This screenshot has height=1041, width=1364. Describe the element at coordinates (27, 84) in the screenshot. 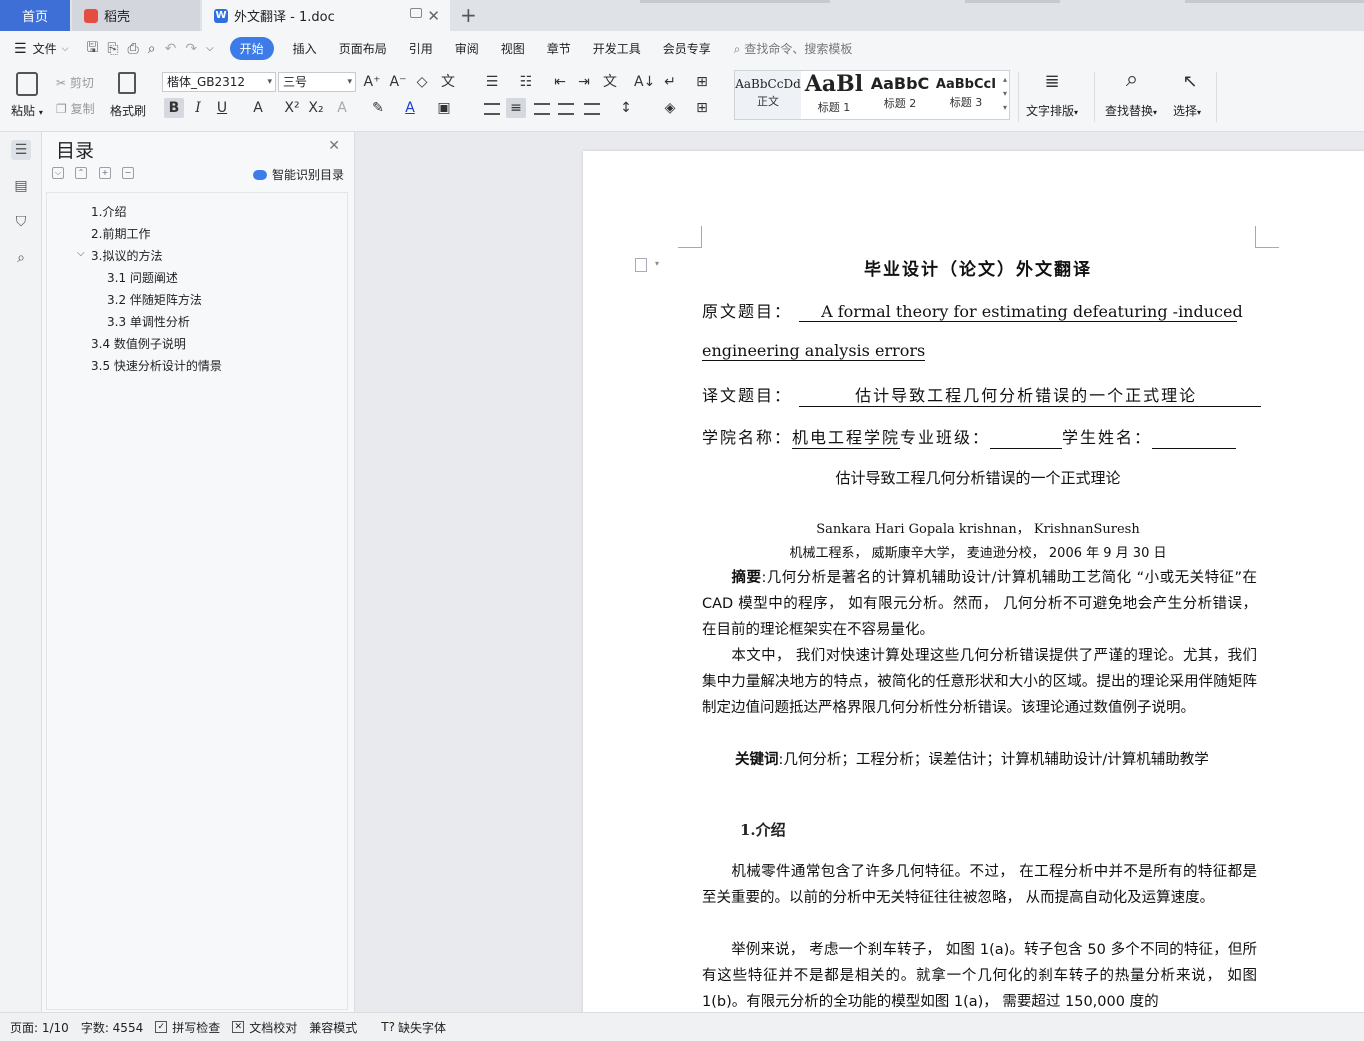

I see `paste-icon` at that location.